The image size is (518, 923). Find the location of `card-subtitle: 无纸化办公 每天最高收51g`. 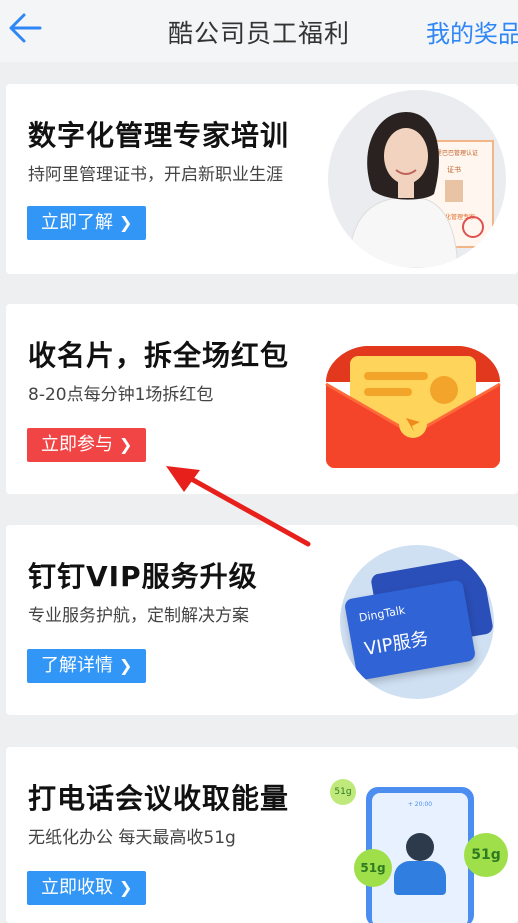

card-subtitle: 无纸化办公 每天最高收51g is located at coordinates (132, 838).